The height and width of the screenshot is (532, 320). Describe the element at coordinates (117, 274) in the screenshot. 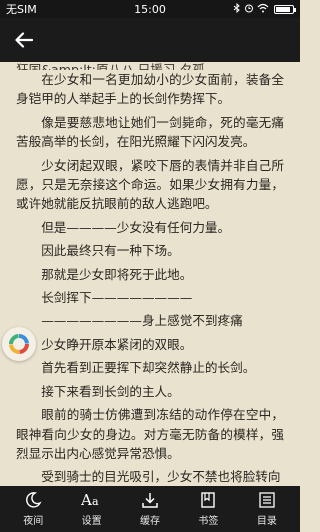

I see `paragraph: 那就是少女即将死于此地。` at that location.